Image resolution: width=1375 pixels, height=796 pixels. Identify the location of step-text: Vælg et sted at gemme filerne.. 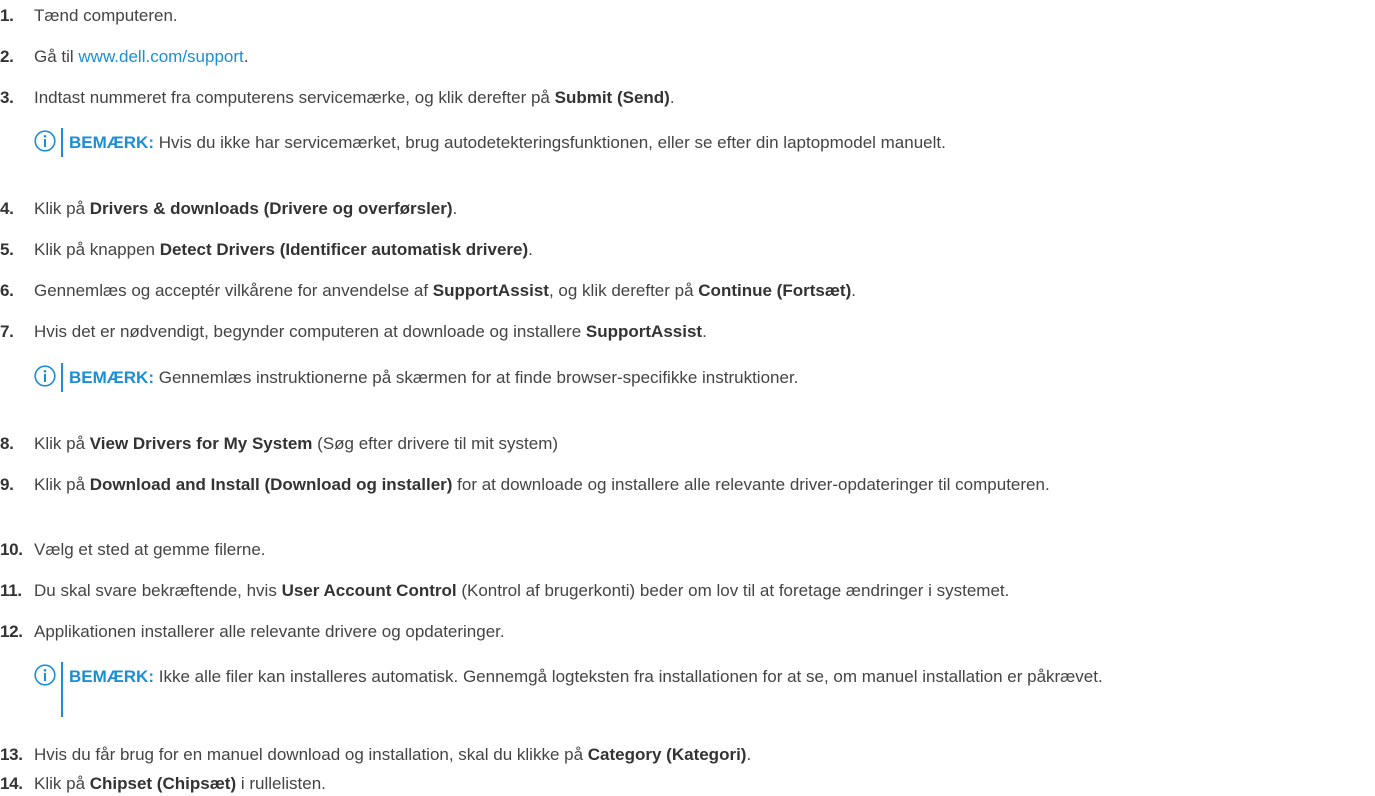
(150, 549).